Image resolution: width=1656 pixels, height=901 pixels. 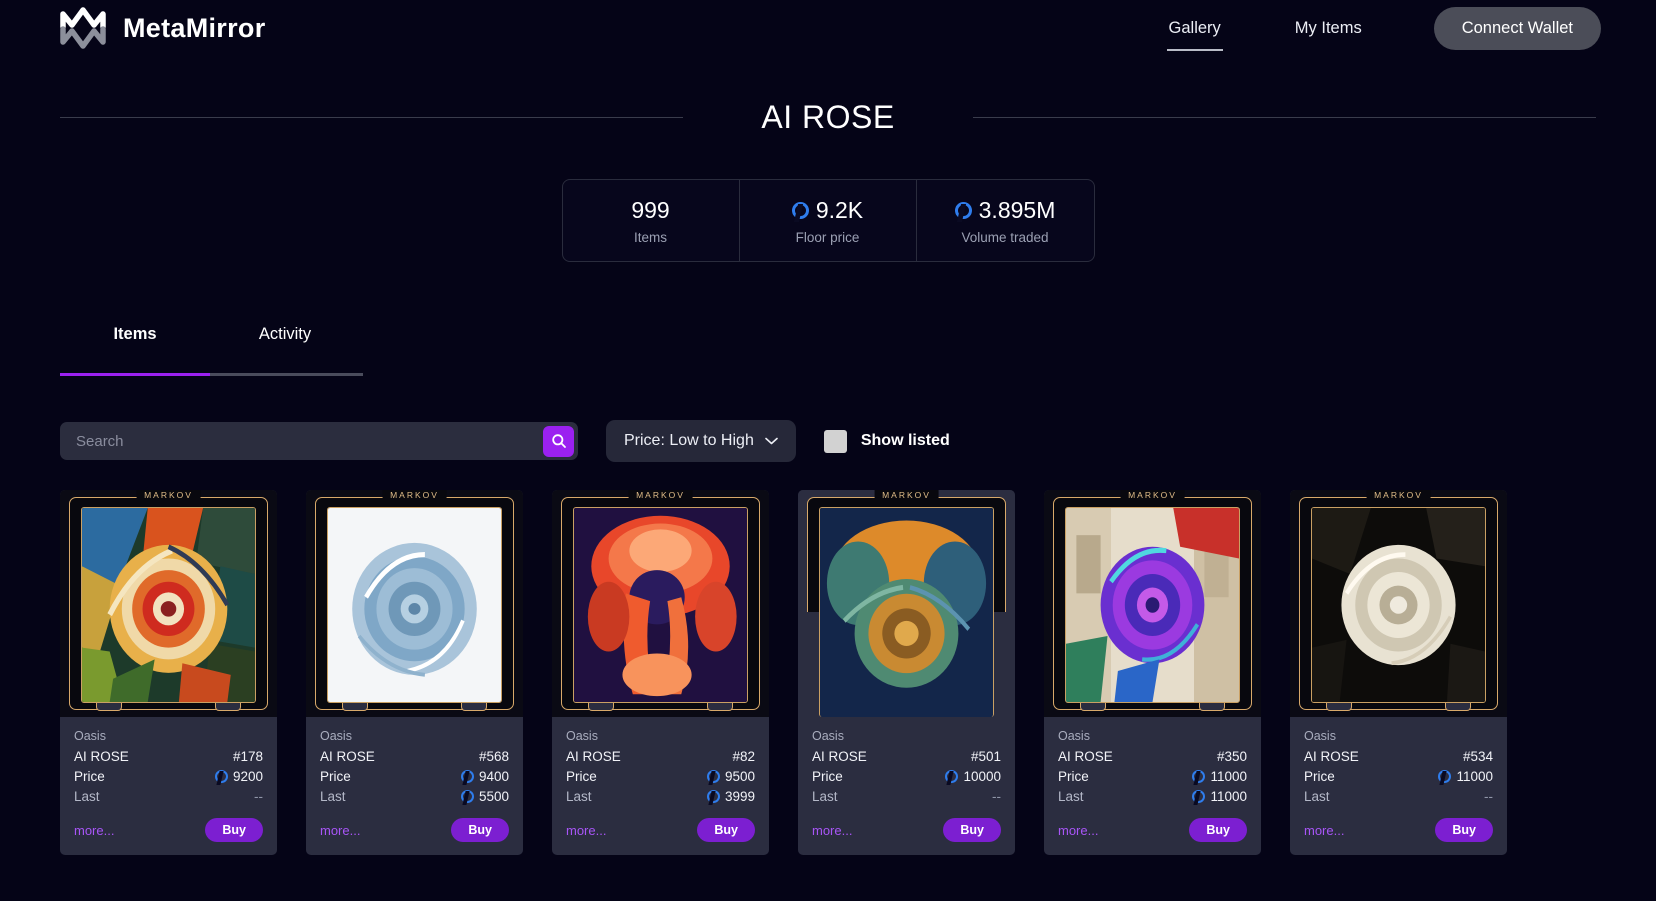 I want to click on nav-item-my-items: My Items, so click(x=1328, y=28).